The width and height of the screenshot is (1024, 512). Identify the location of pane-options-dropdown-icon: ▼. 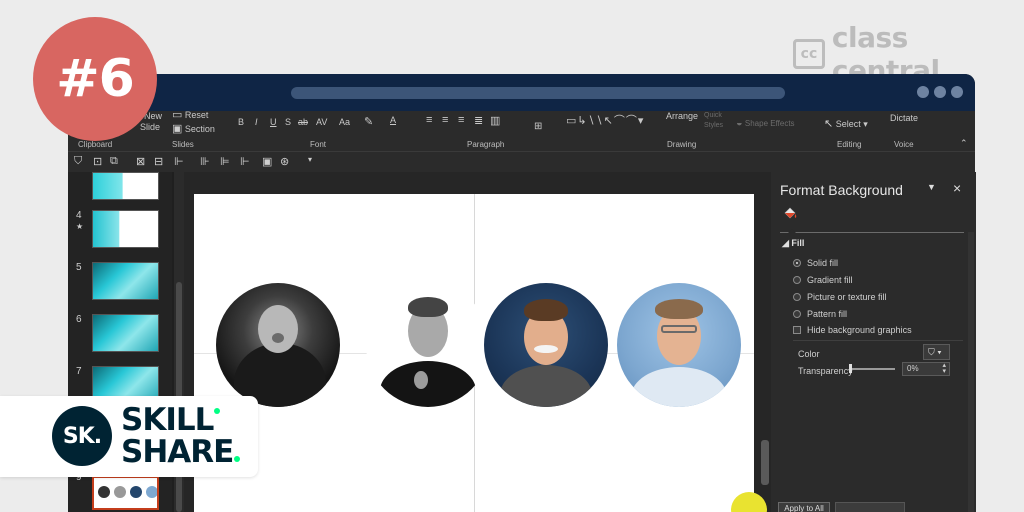
(931, 187).